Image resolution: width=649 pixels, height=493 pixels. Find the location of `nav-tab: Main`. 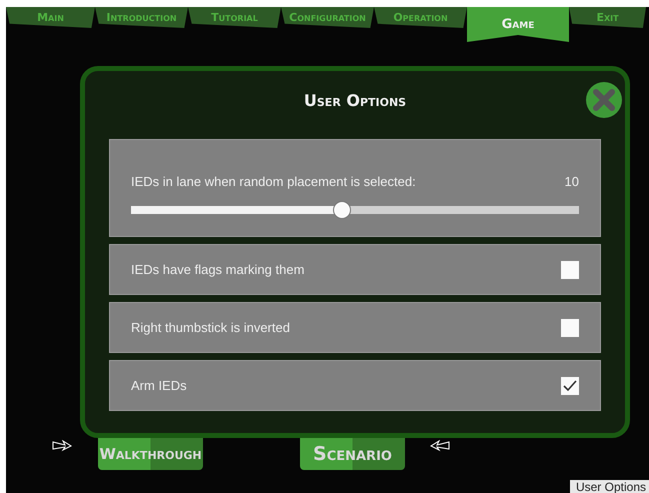

nav-tab: Main is located at coordinates (50, 17).